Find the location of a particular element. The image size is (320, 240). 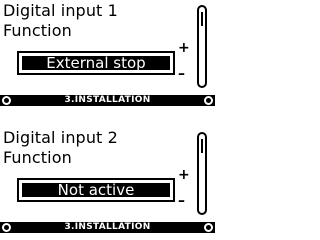

function-value-field: External stop is located at coordinates (96, 63).